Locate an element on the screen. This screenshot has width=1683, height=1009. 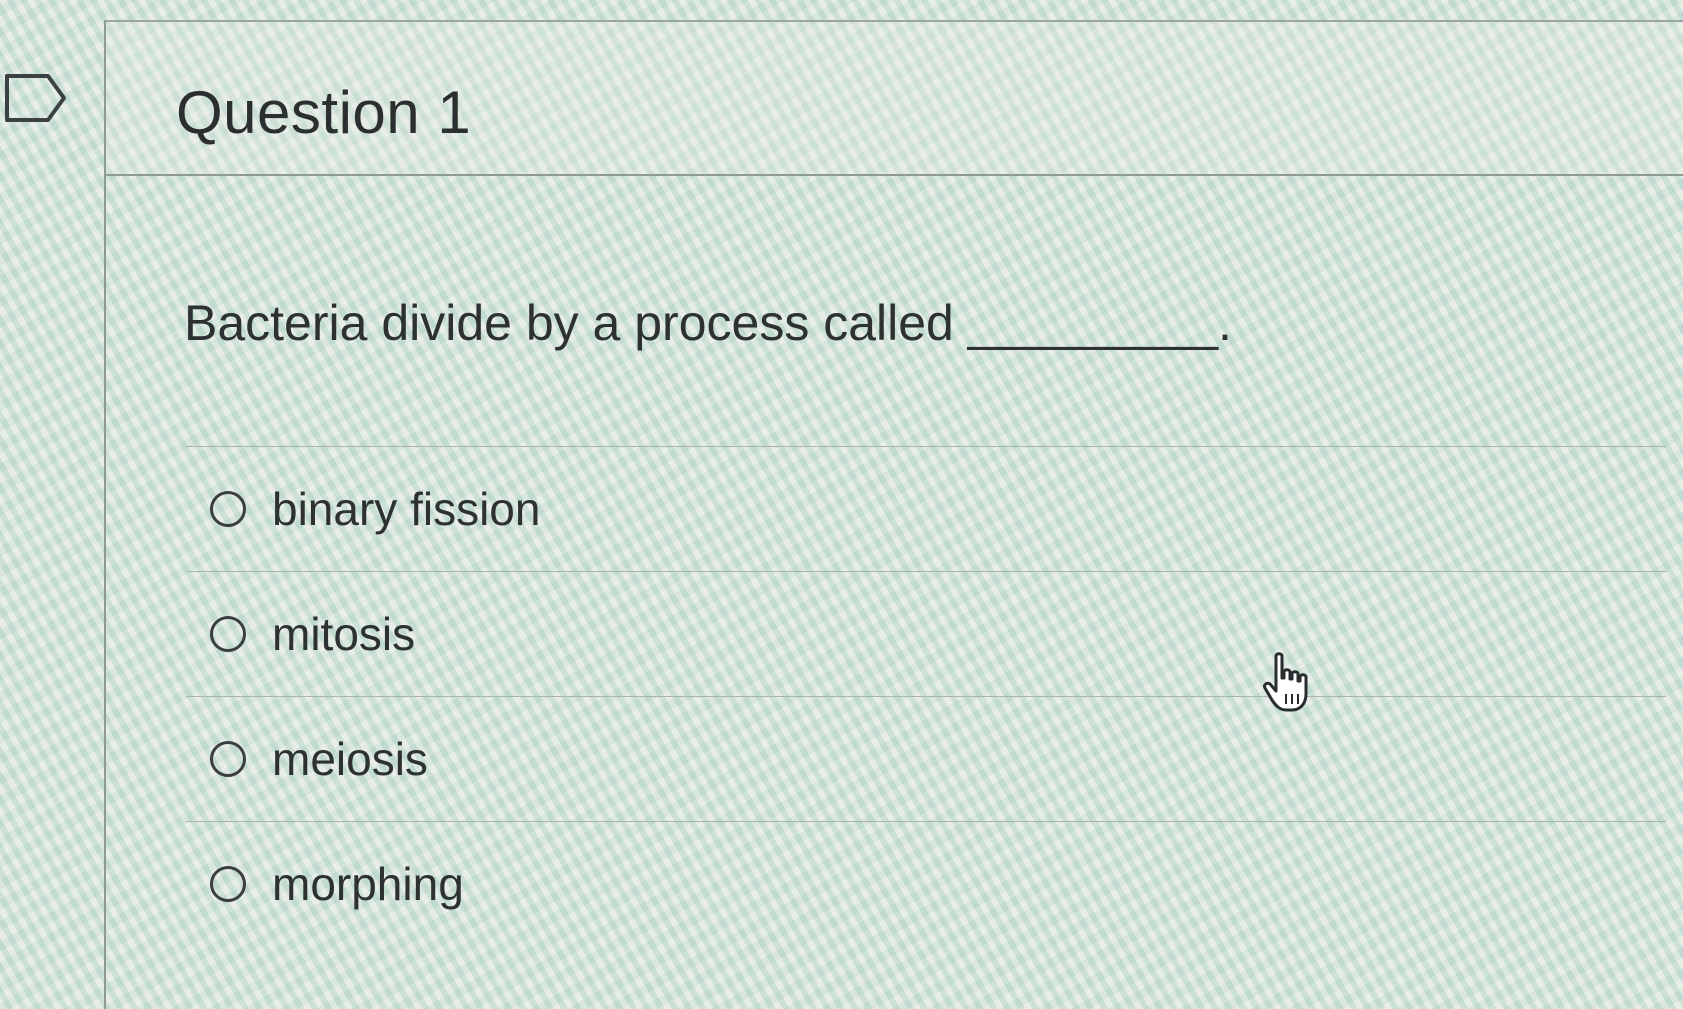
hand-pointer-icon is located at coordinates (1285, 682).